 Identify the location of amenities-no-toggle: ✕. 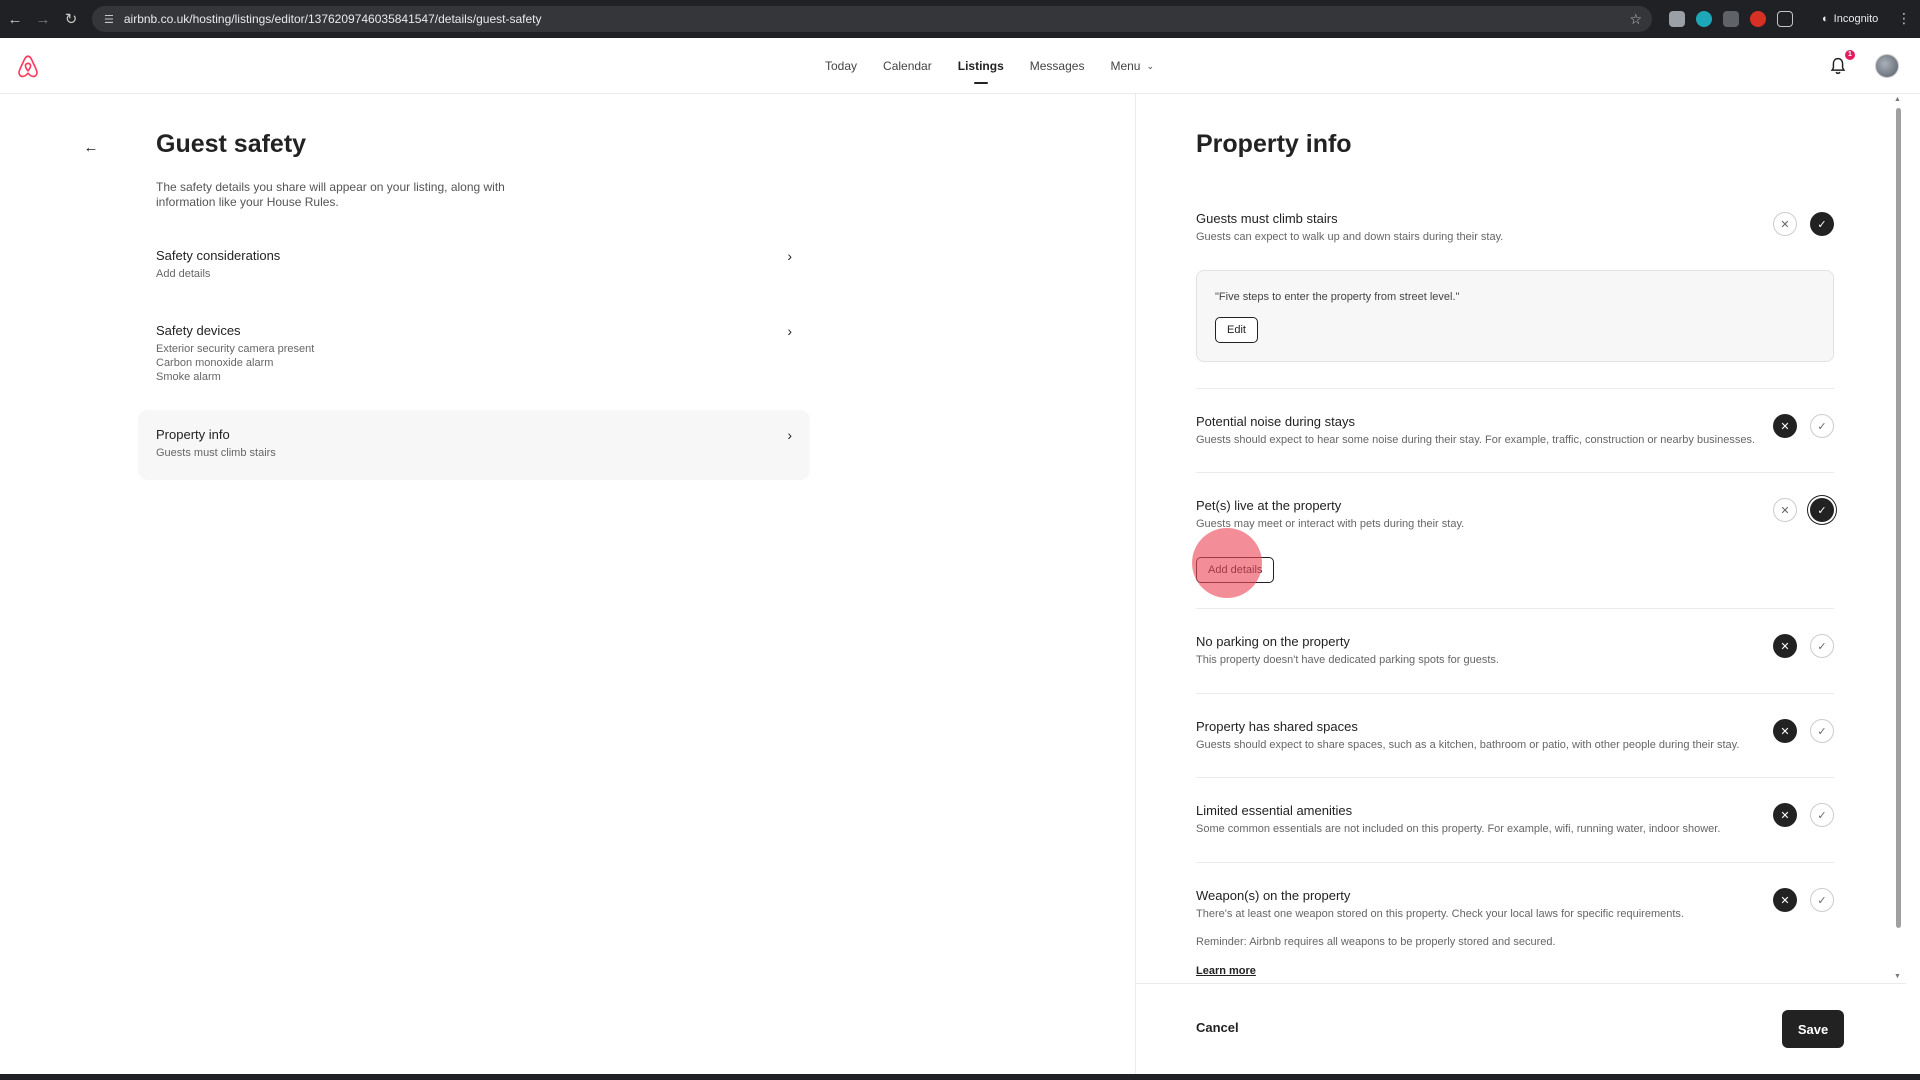
(1785, 815).